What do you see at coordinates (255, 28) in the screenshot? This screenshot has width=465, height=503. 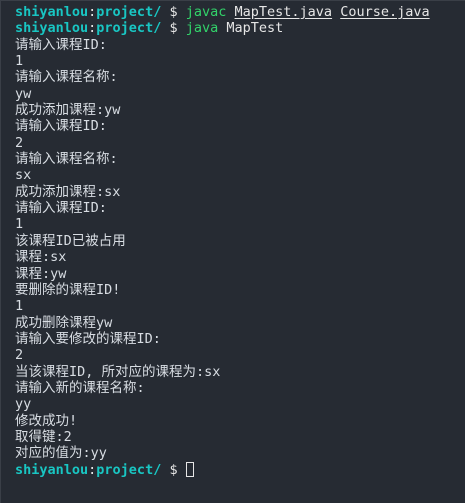 I see `command-arg: MapTest` at bounding box center [255, 28].